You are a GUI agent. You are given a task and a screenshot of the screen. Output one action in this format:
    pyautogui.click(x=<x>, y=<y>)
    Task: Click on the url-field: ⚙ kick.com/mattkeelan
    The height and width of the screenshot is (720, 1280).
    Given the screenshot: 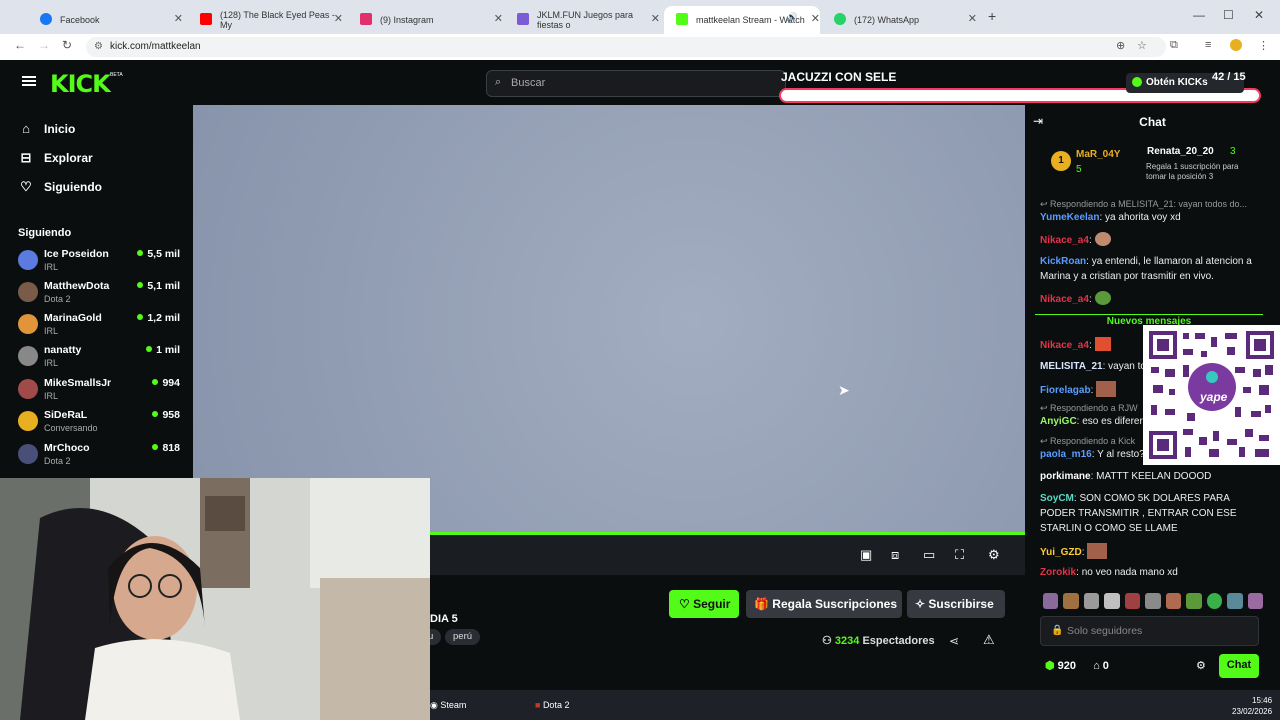 What is the action you would take?
    pyautogui.click(x=626, y=47)
    